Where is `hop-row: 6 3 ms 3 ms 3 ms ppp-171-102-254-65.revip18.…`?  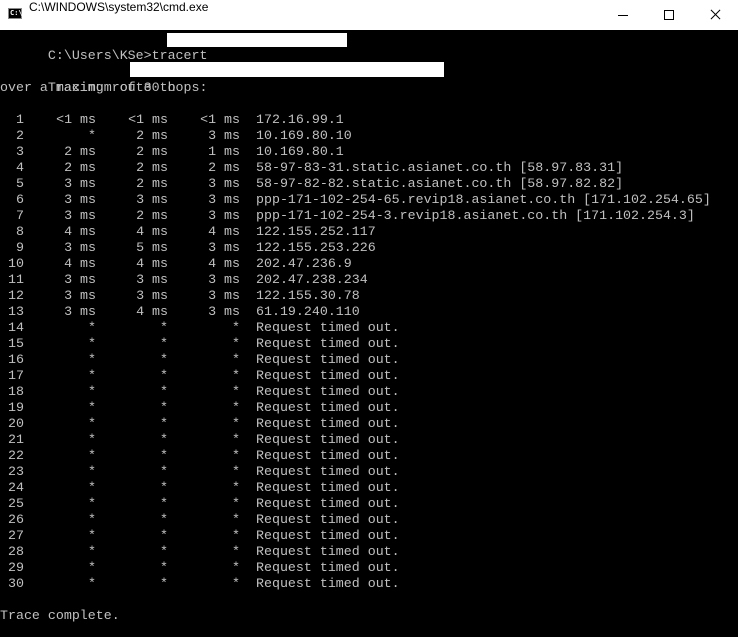 hop-row: 6 3 ms 3 ms 3 ms ppp-171-102-254-65.revip18.… is located at coordinates (369, 200).